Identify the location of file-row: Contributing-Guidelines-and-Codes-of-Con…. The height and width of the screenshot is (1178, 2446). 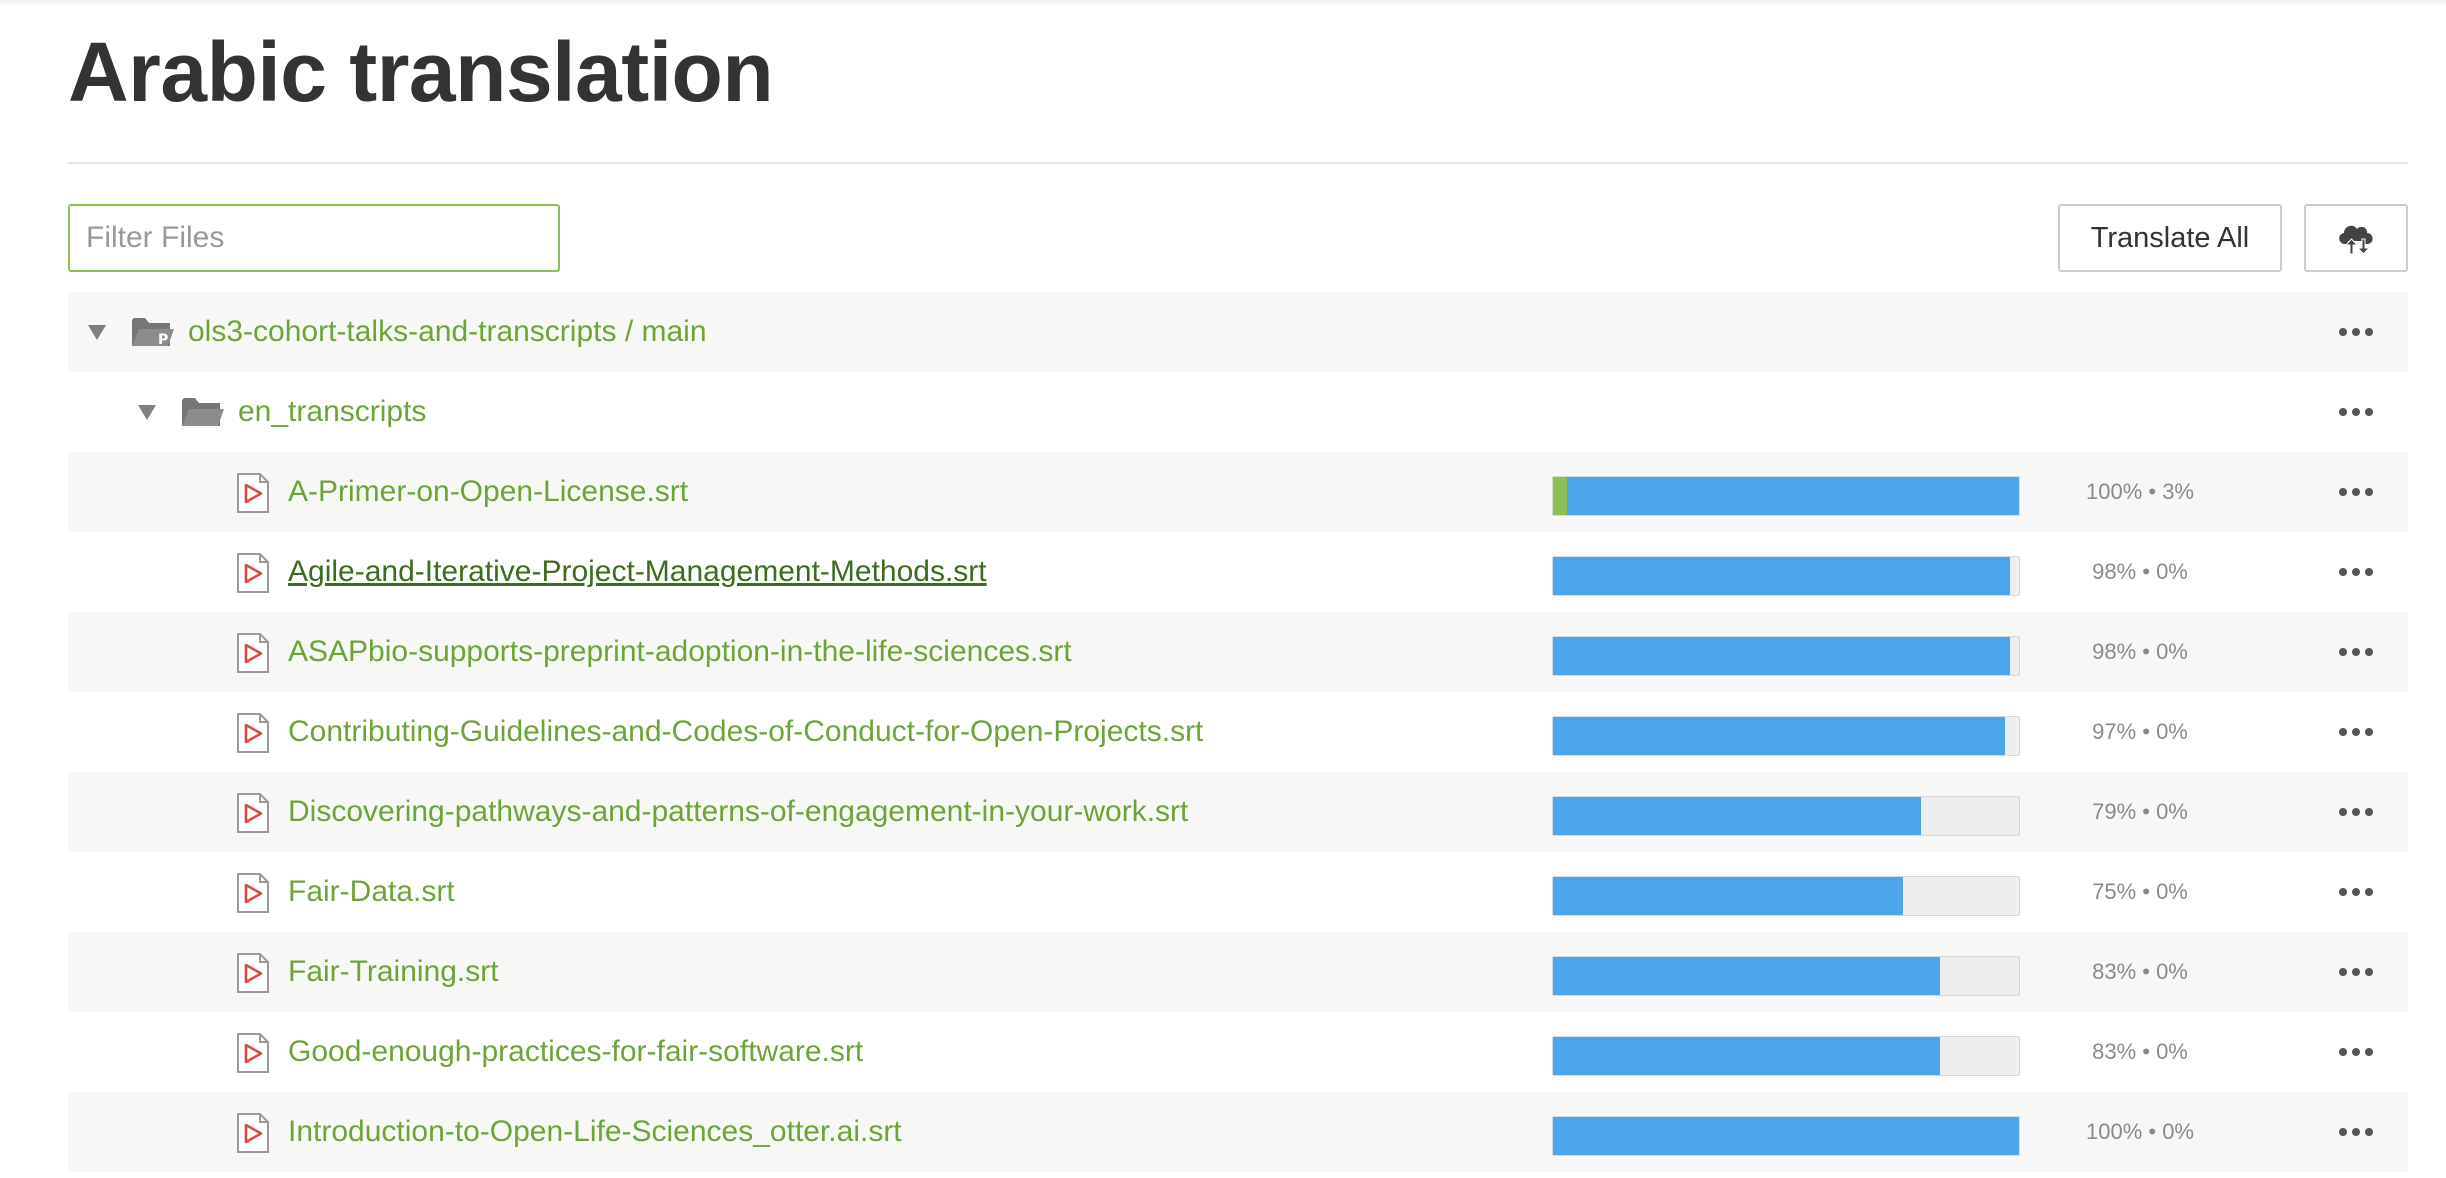
(1238, 732).